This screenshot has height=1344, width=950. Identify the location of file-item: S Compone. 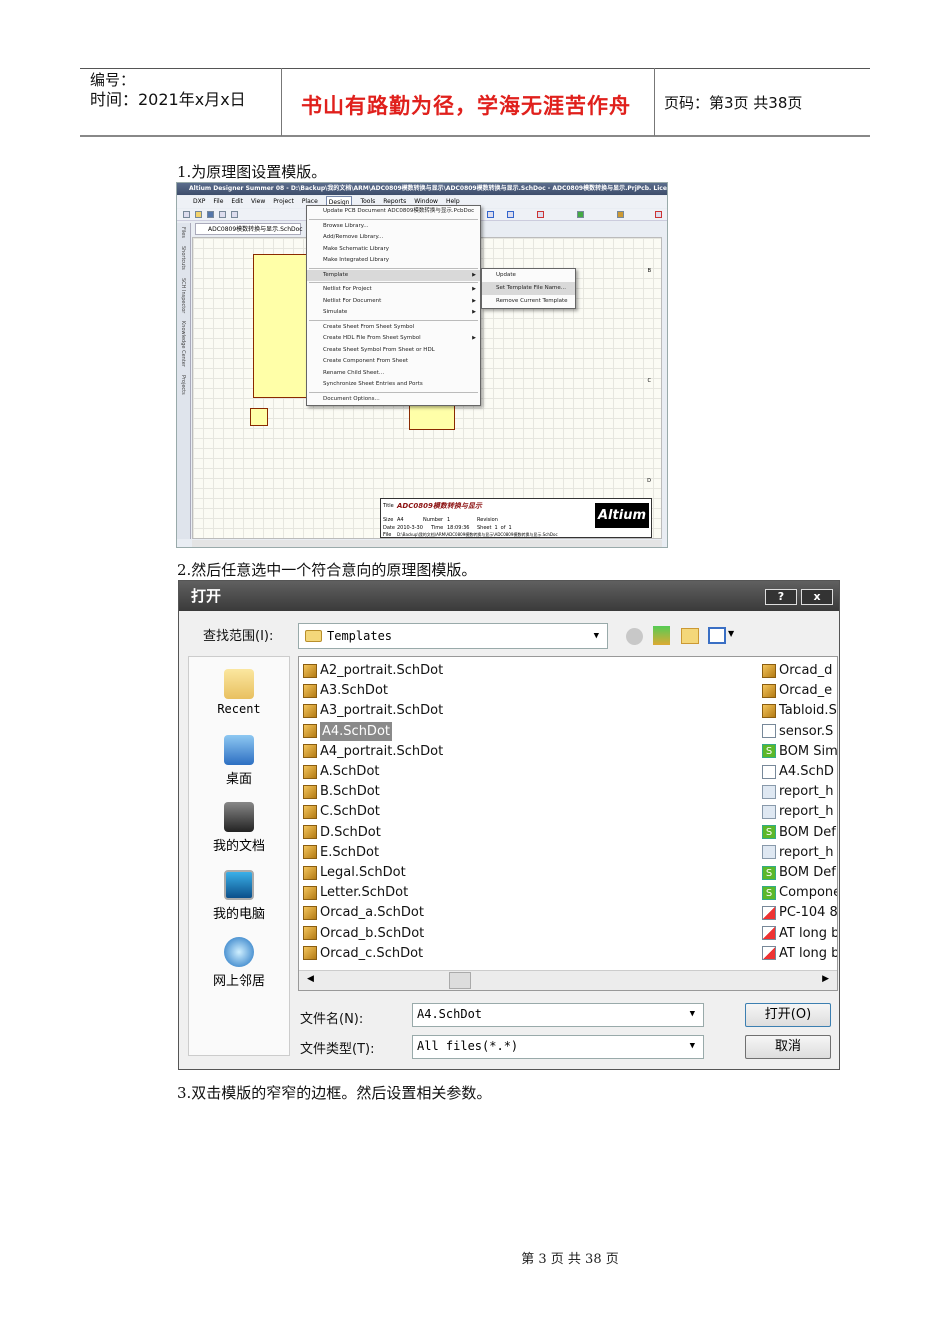
(800, 892).